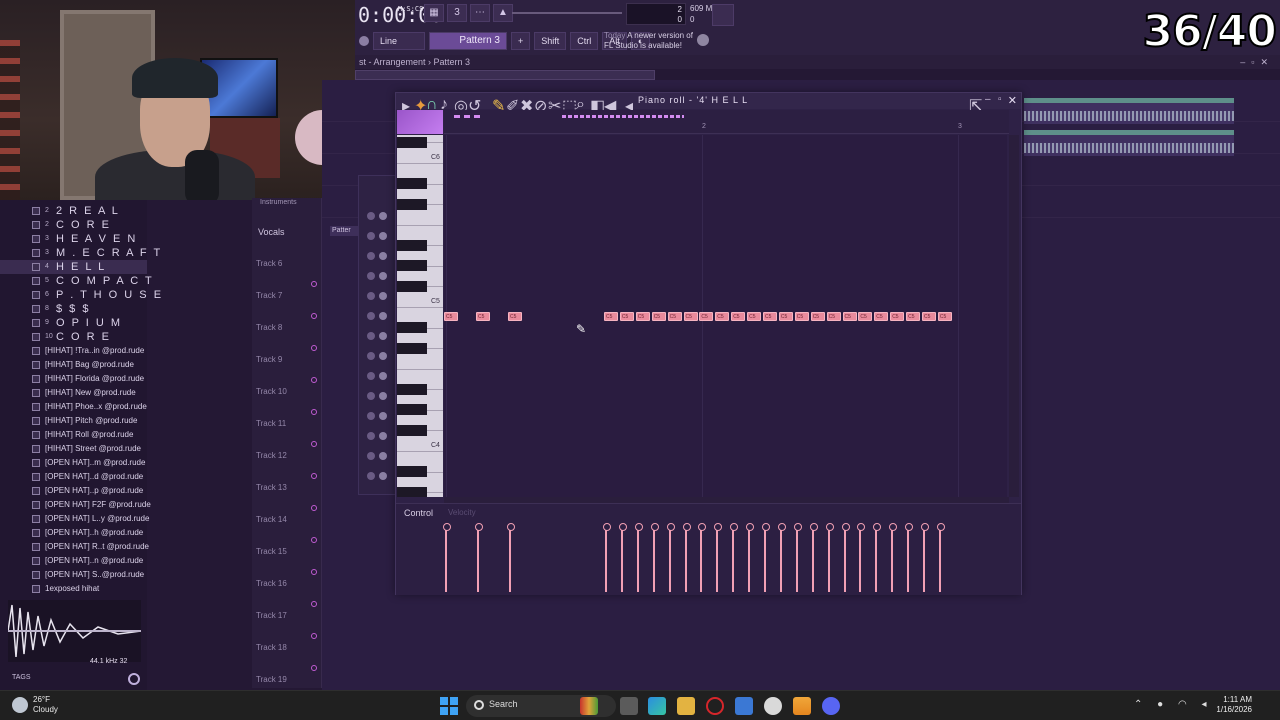 This screenshot has width=1280, height=720. Describe the element at coordinates (526, 105) in the screenshot. I see `delete-icon: ✖` at that location.